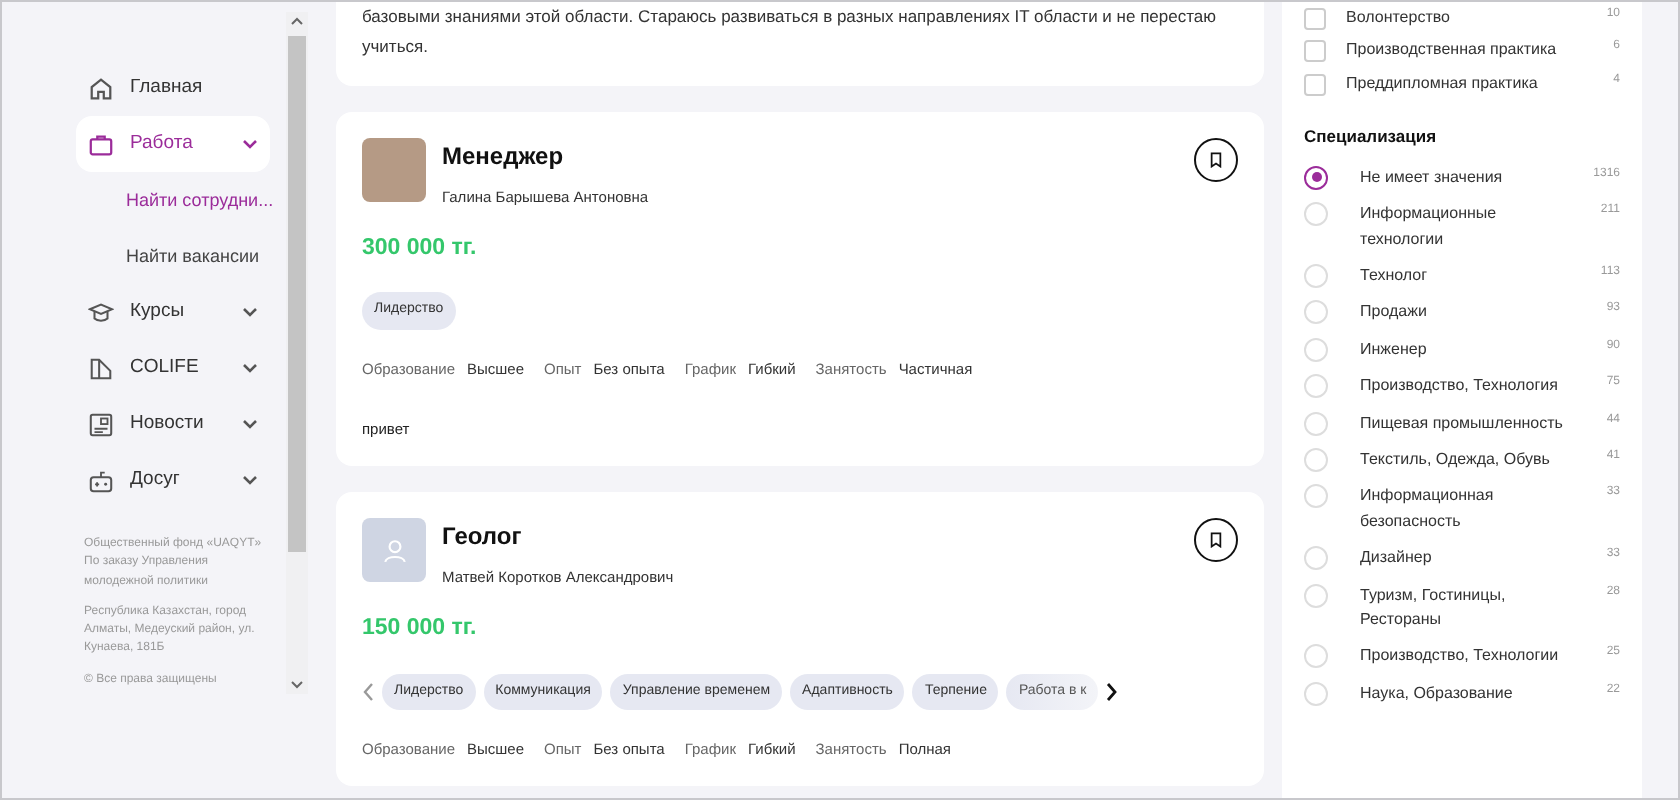 This screenshot has height=800, width=1680. Describe the element at coordinates (1452, 50) in the screenshot. I see `checkbox-label: Производственная практика` at that location.